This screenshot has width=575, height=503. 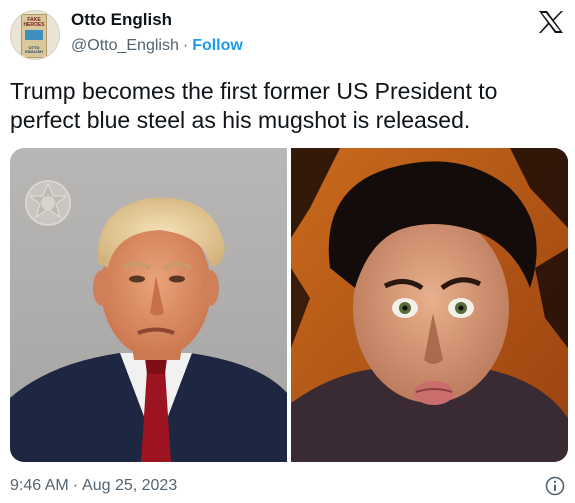 I want to click on avatar-book-cover: FAKE HEROES OTTO ENGLISH, so click(x=34, y=36).